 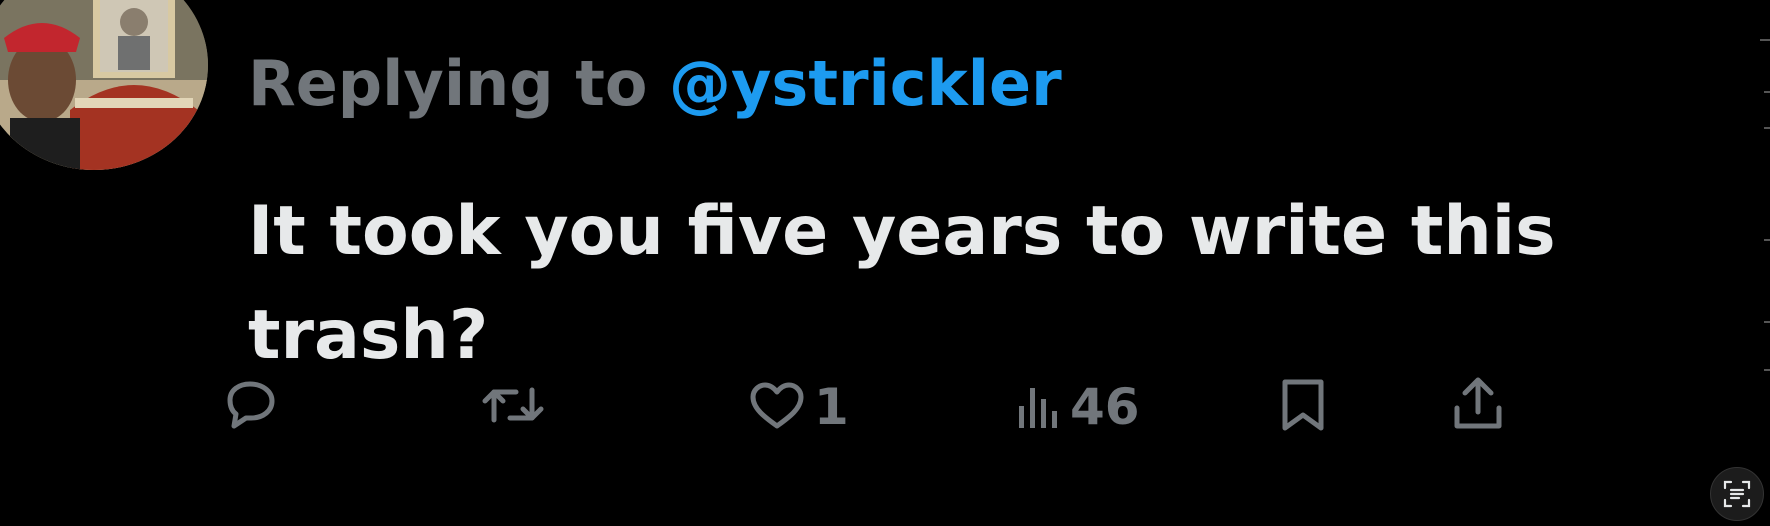 I want to click on reply-button, so click(x=254, y=405).